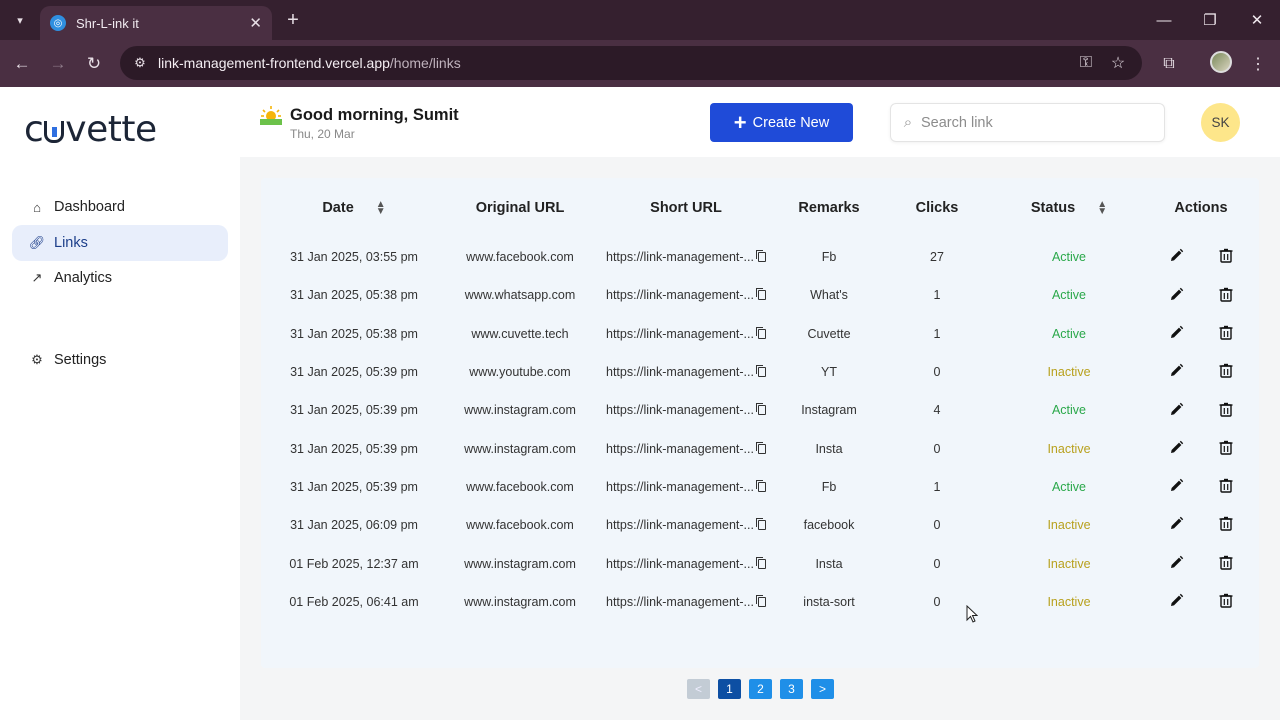  Describe the element at coordinates (1220, 122) in the screenshot. I see `user-avatar: SK` at that location.